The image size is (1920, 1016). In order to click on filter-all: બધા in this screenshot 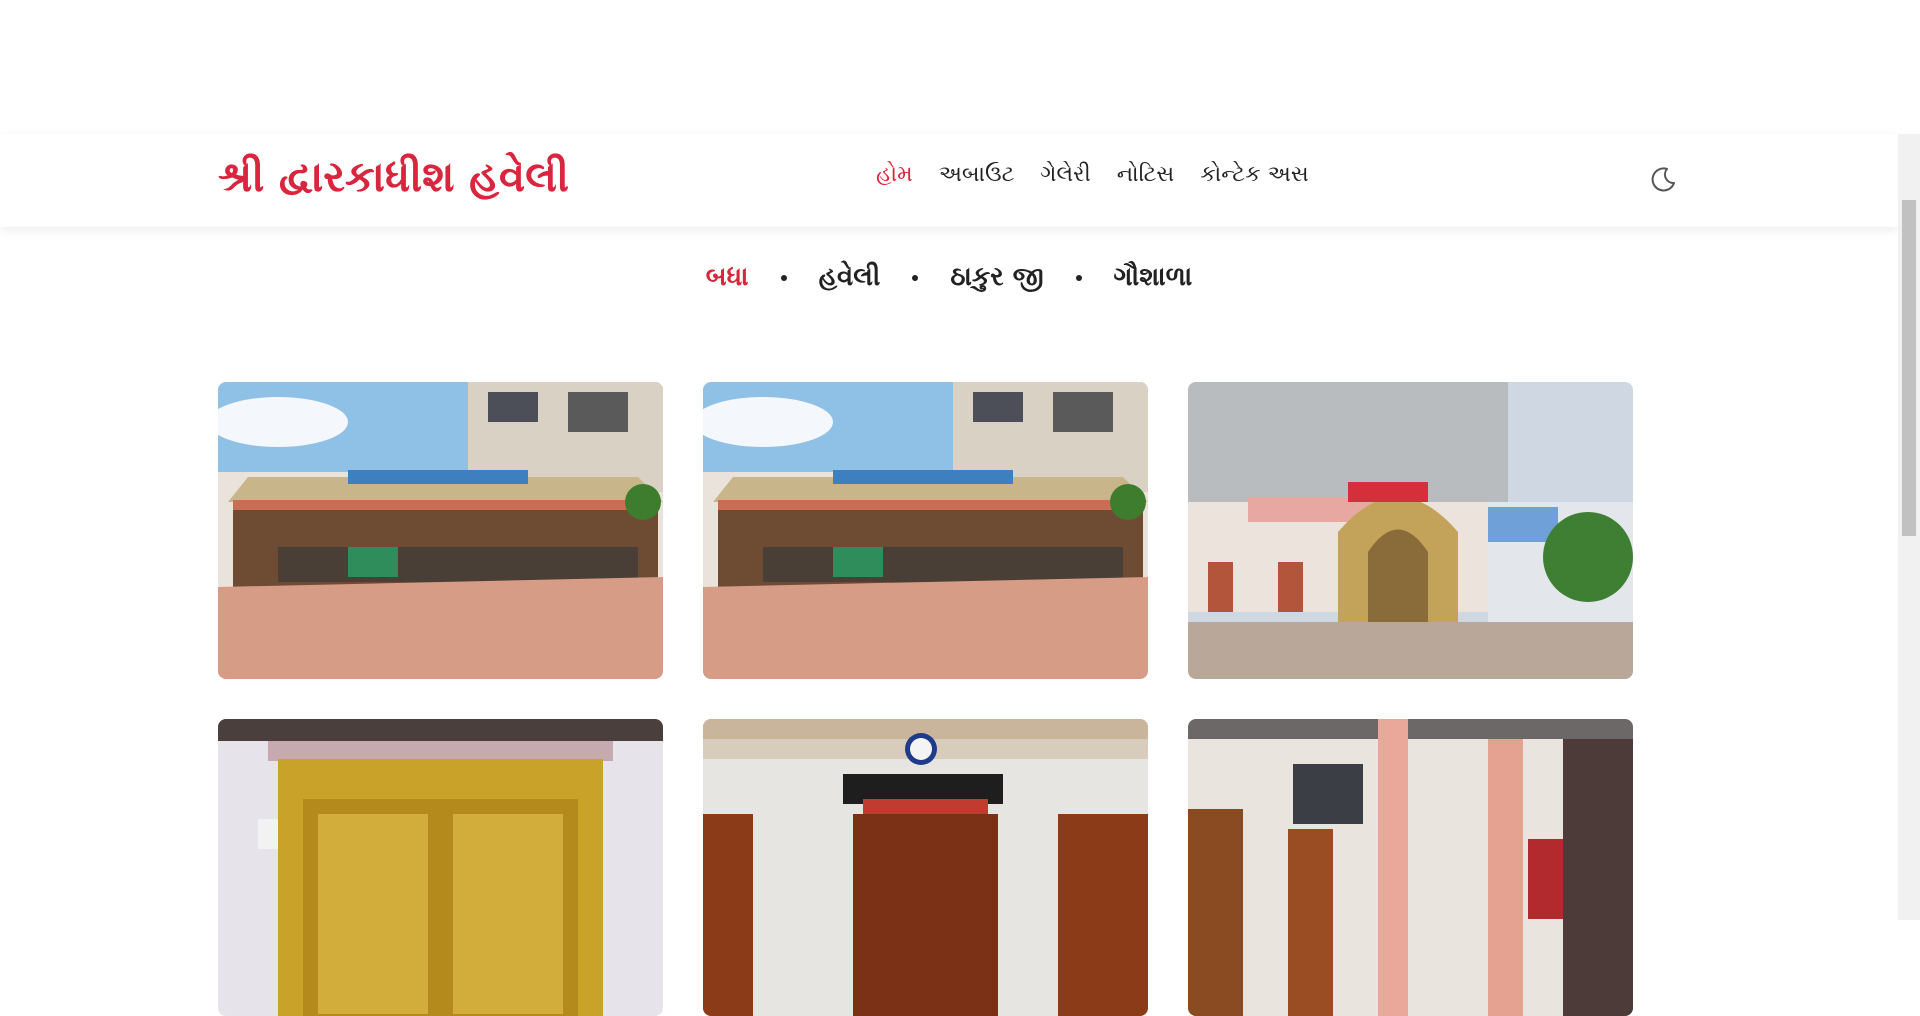, I will do `click(727, 277)`.